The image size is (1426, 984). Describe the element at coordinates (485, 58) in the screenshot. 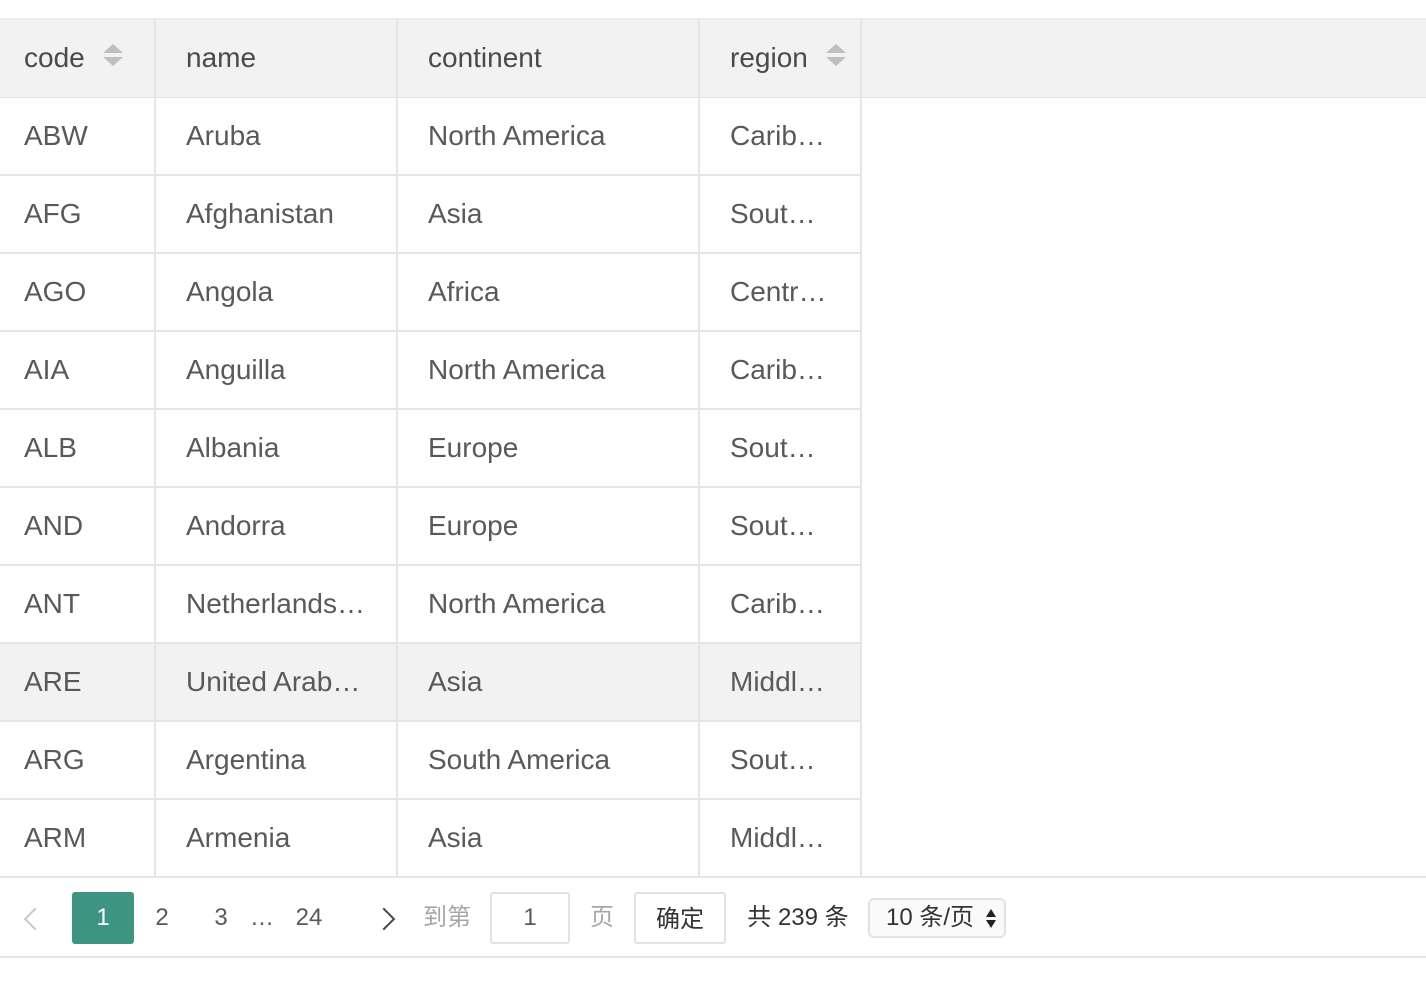

I see `column-header-label: continent` at that location.